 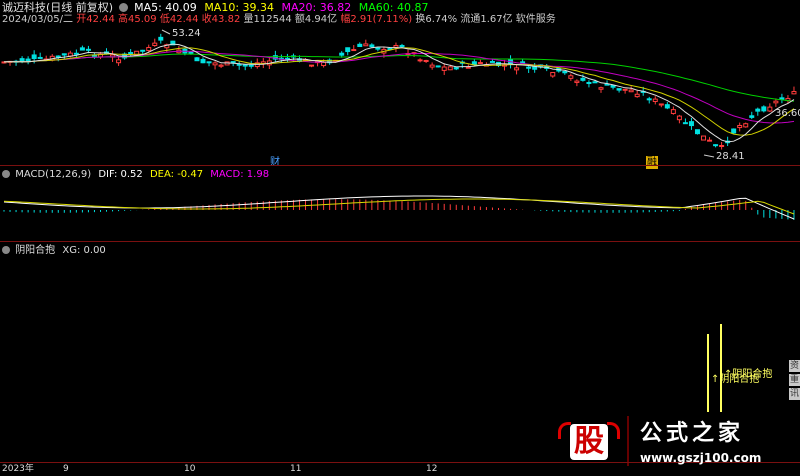 I want to click on right-price-label: 36.60, so click(x=787, y=113).